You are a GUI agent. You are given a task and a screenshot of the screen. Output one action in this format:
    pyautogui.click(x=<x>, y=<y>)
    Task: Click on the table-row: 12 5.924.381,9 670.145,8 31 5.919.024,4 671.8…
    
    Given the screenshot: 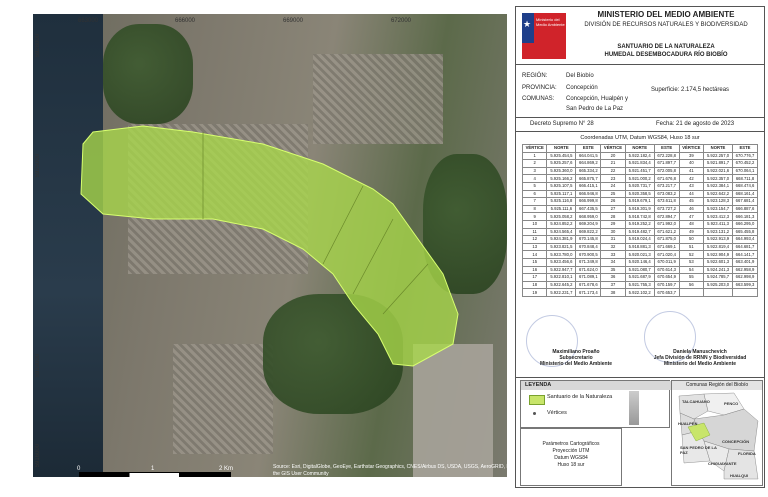 What is the action you would take?
    pyautogui.click(x=640, y=239)
    